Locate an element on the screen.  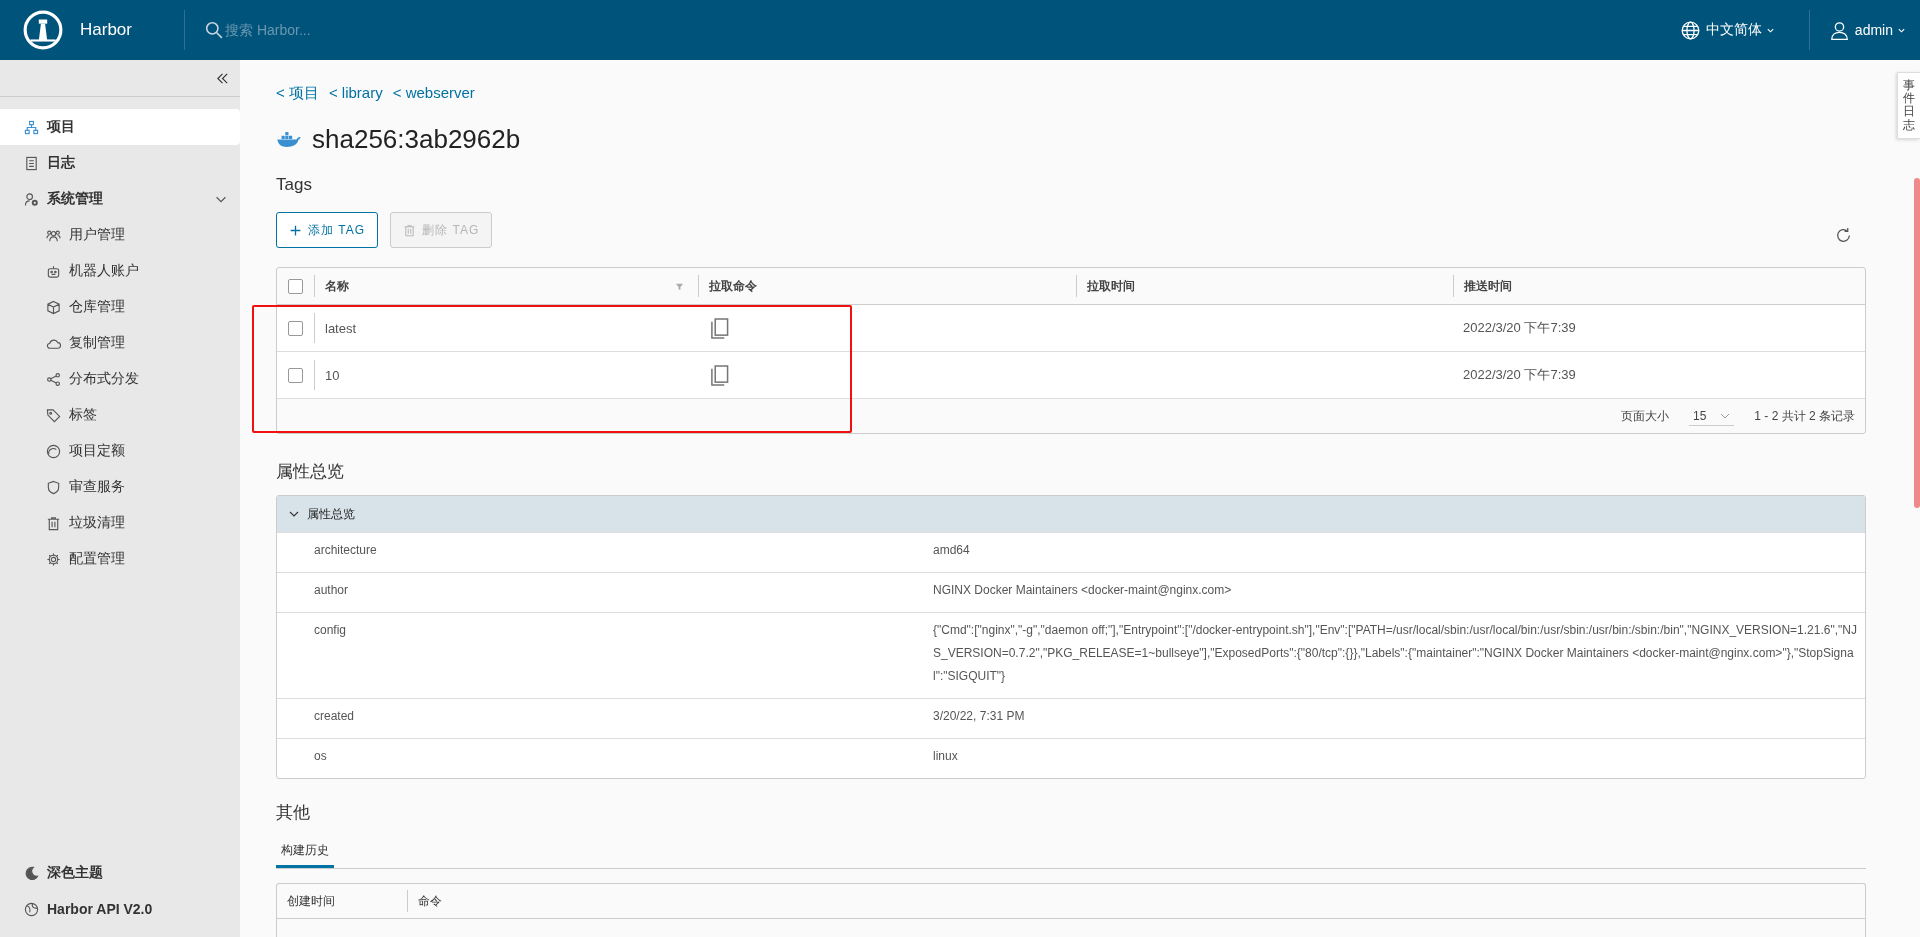
gear-icon is located at coordinates (53, 559).